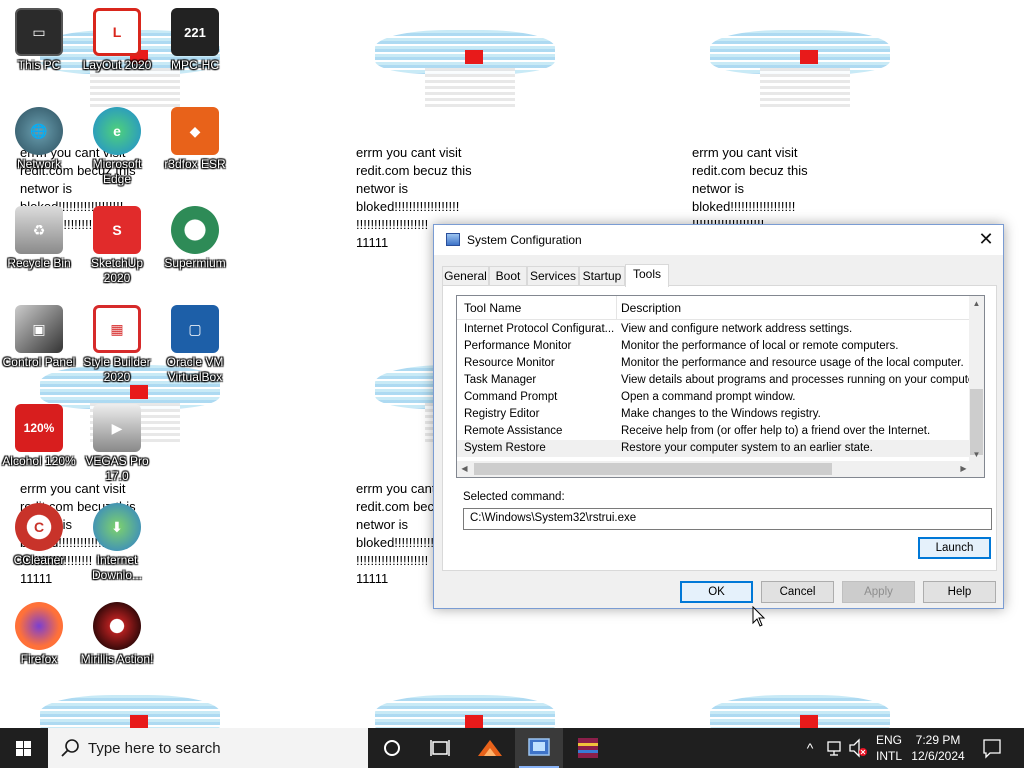 The width and height of the screenshot is (1024, 768). I want to click on desktop-icon-label: Alcohol 120%, so click(39, 461).